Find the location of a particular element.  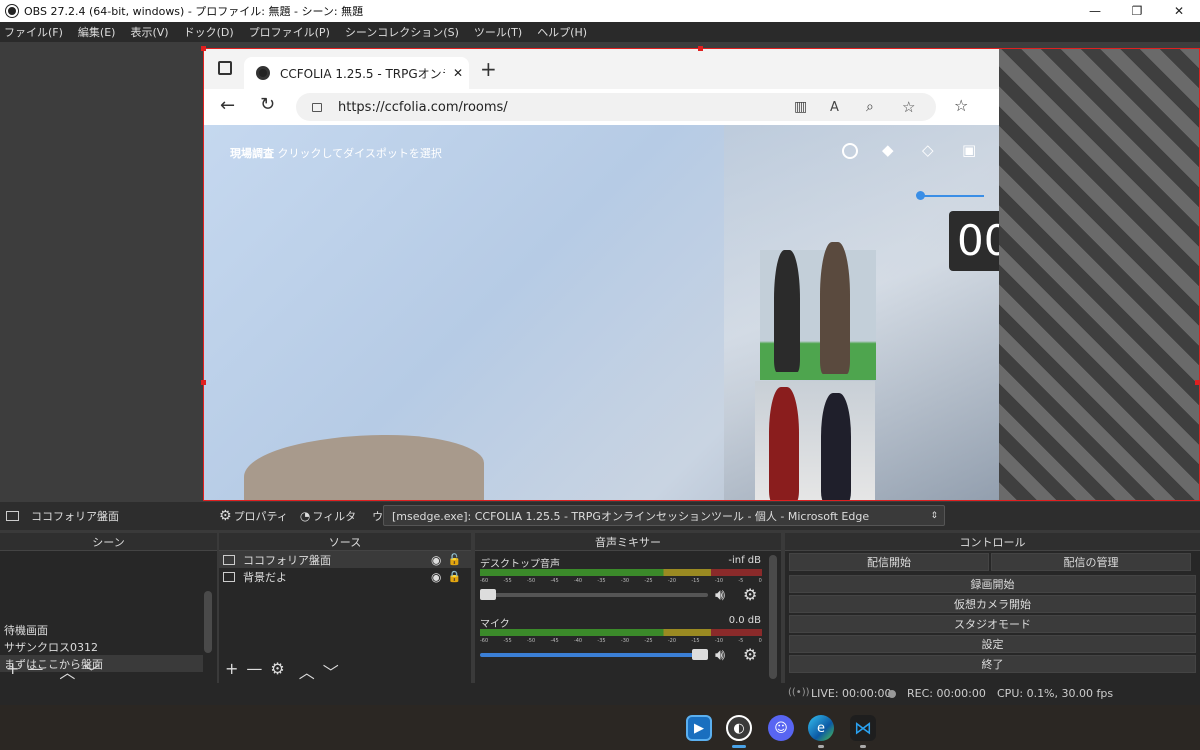

page-header-text: クリックしてダイスポットを選択 is located at coordinates (359, 153).